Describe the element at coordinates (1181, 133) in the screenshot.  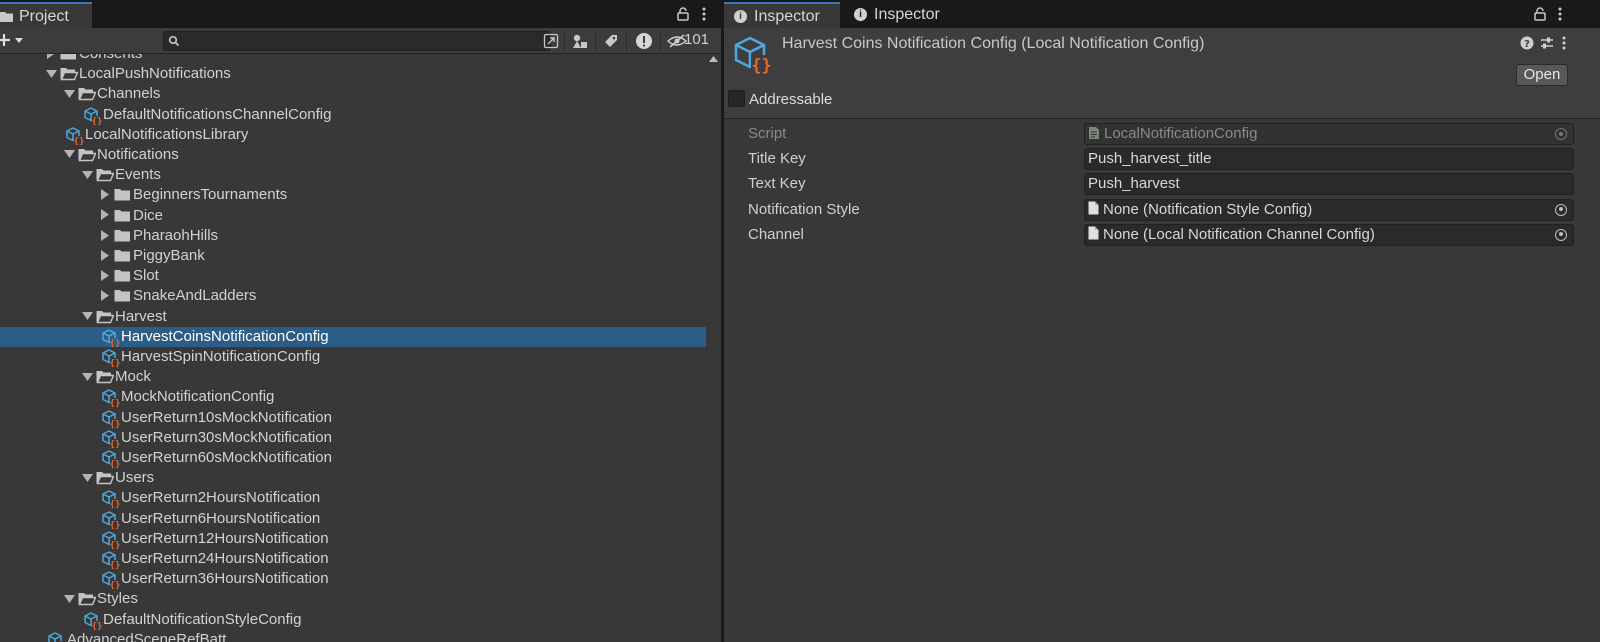
I see `property-value: LocalNotificationConfig` at that location.